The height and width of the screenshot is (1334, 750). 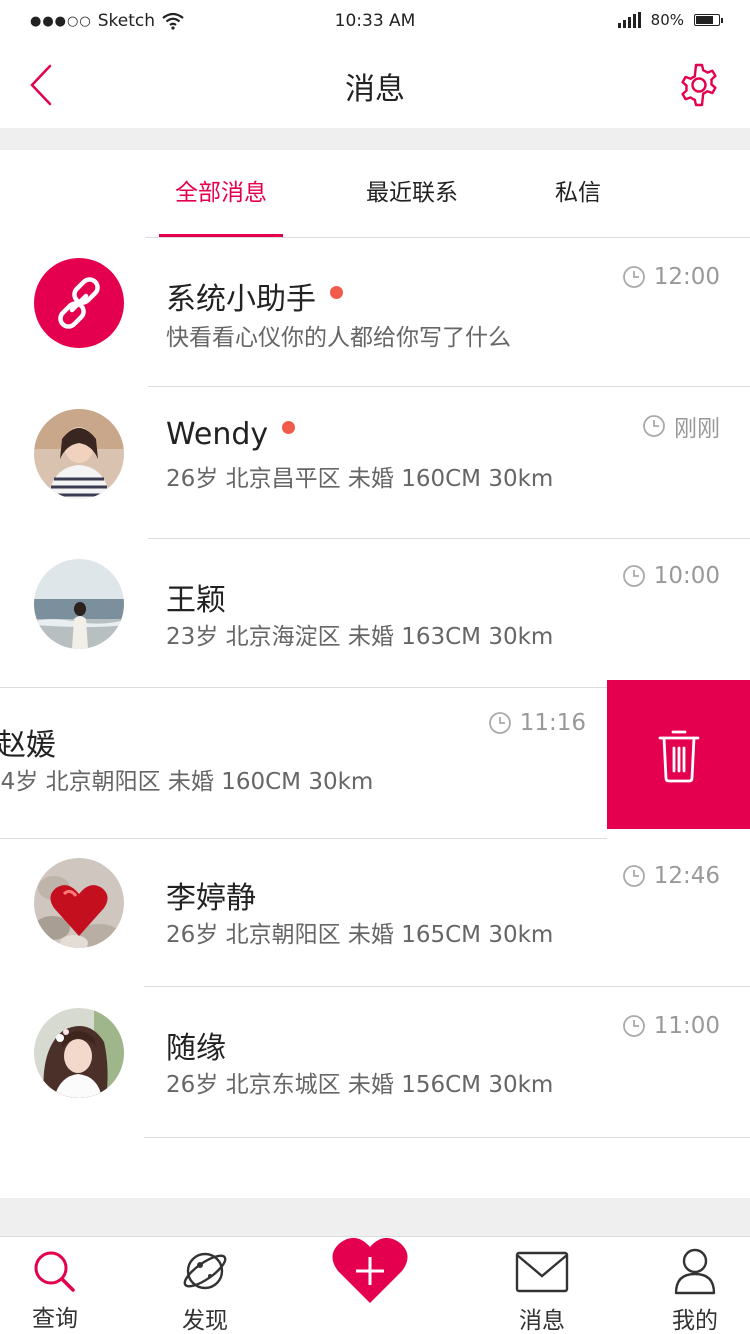 I want to click on tabbar-label: 消息, so click(x=542, y=1321).